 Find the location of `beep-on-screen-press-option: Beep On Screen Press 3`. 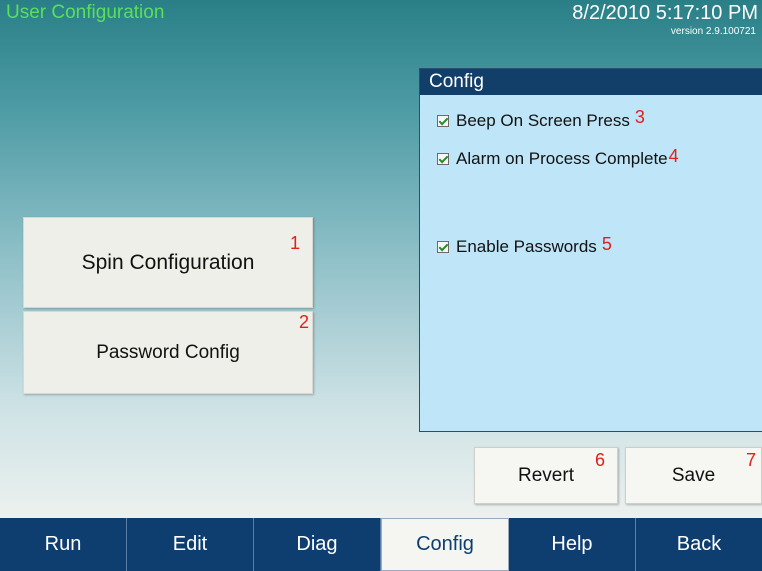

beep-on-screen-press-option: Beep On Screen Press 3 is located at coordinates (541, 119).